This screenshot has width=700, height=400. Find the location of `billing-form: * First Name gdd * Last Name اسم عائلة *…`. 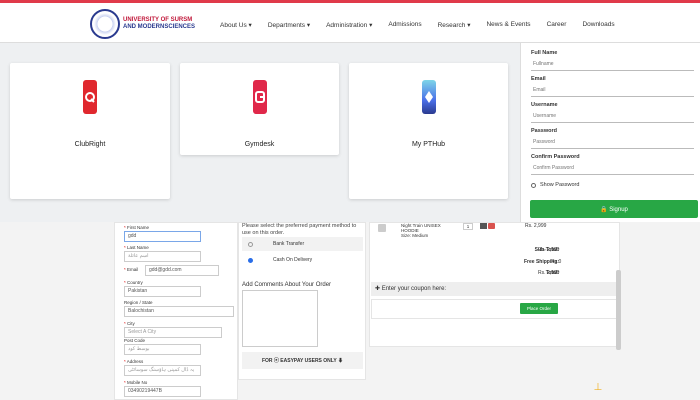

billing-form: * First Name gdd * Last Name اسم عائلة *… is located at coordinates (176, 311).